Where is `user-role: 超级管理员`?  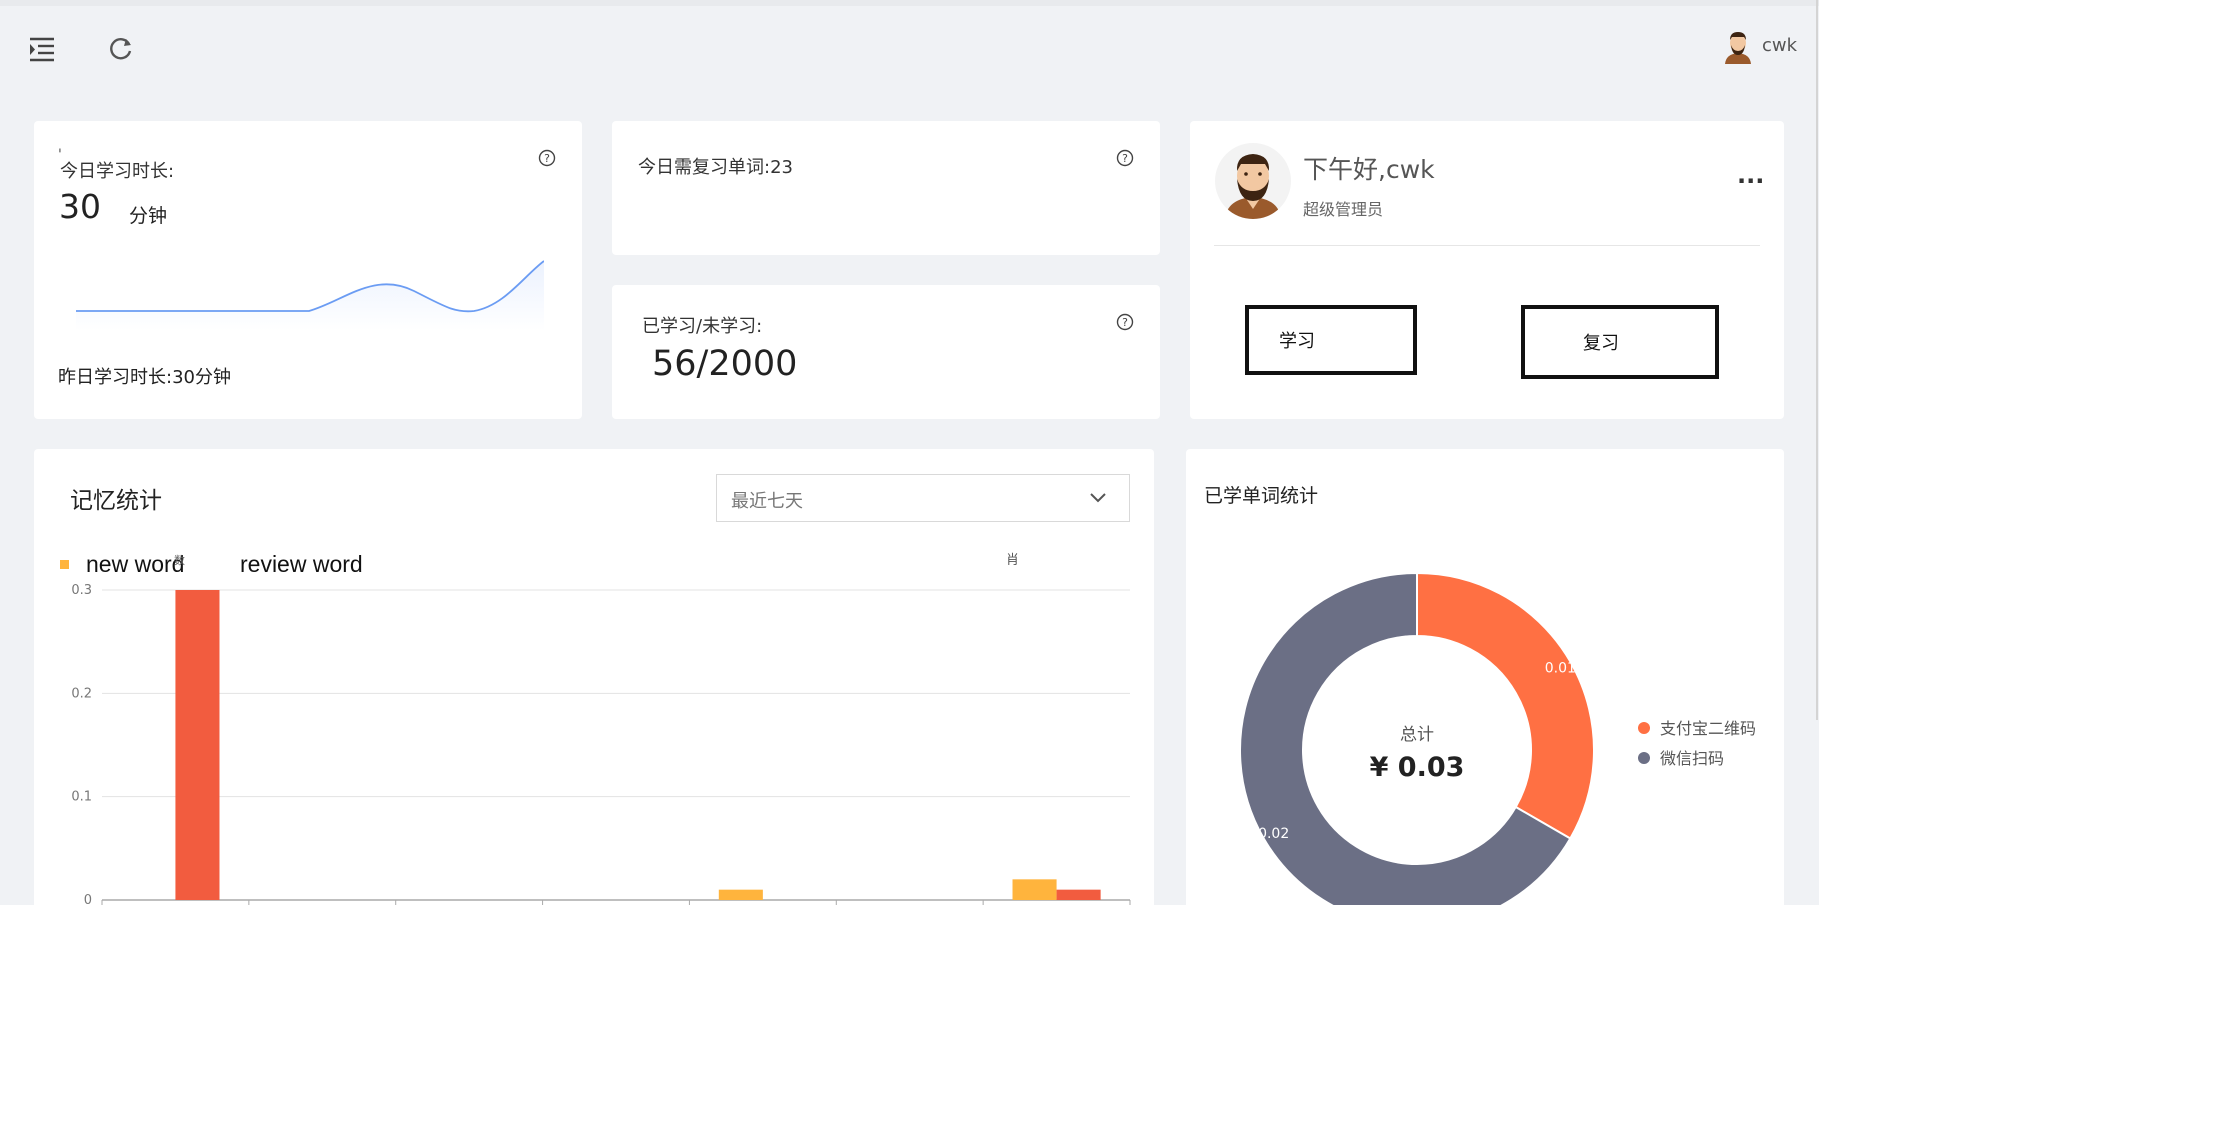
user-role: 超级管理员 is located at coordinates (1343, 209).